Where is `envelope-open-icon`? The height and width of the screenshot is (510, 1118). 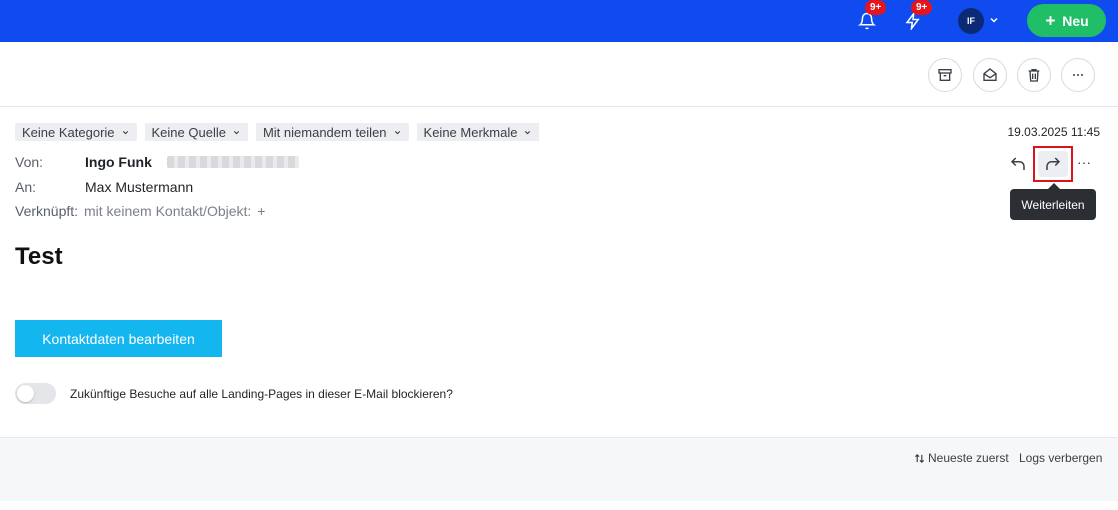 envelope-open-icon is located at coordinates (990, 74).